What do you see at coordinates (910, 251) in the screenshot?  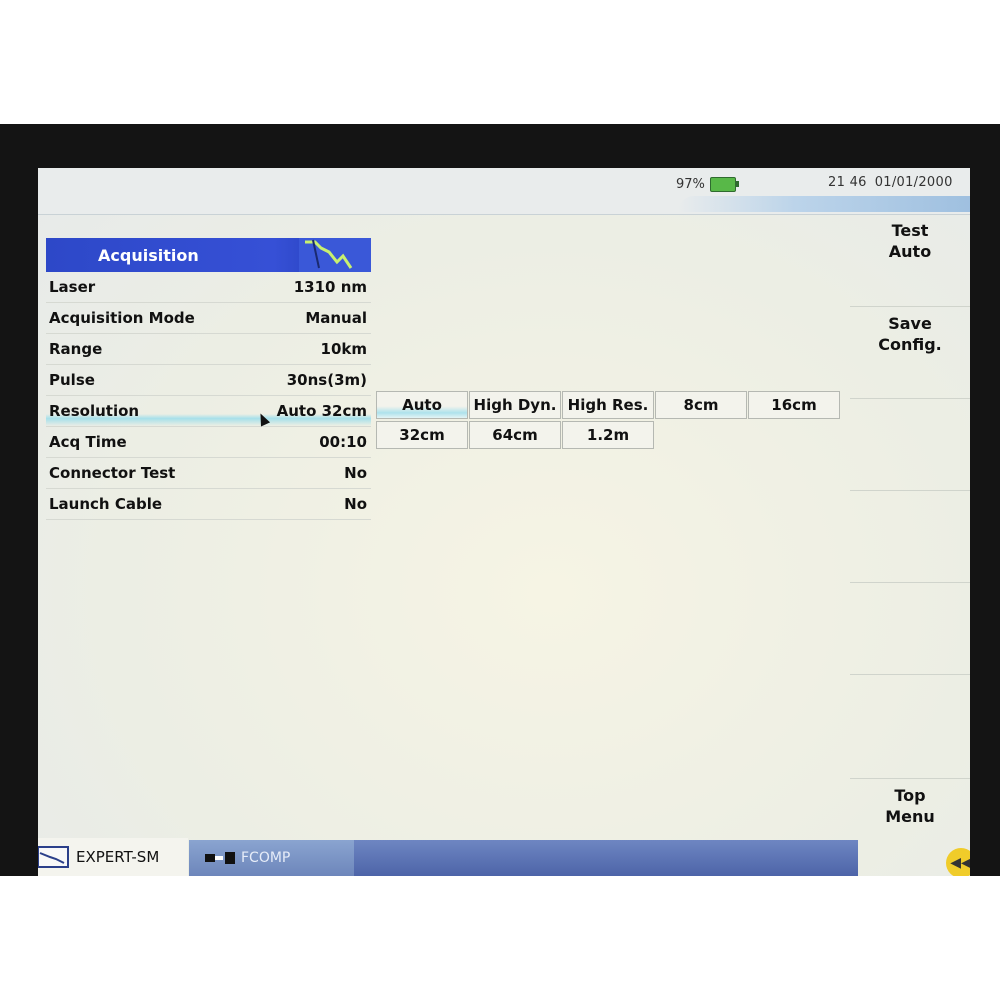 I see `softkey-label: Auto` at bounding box center [910, 251].